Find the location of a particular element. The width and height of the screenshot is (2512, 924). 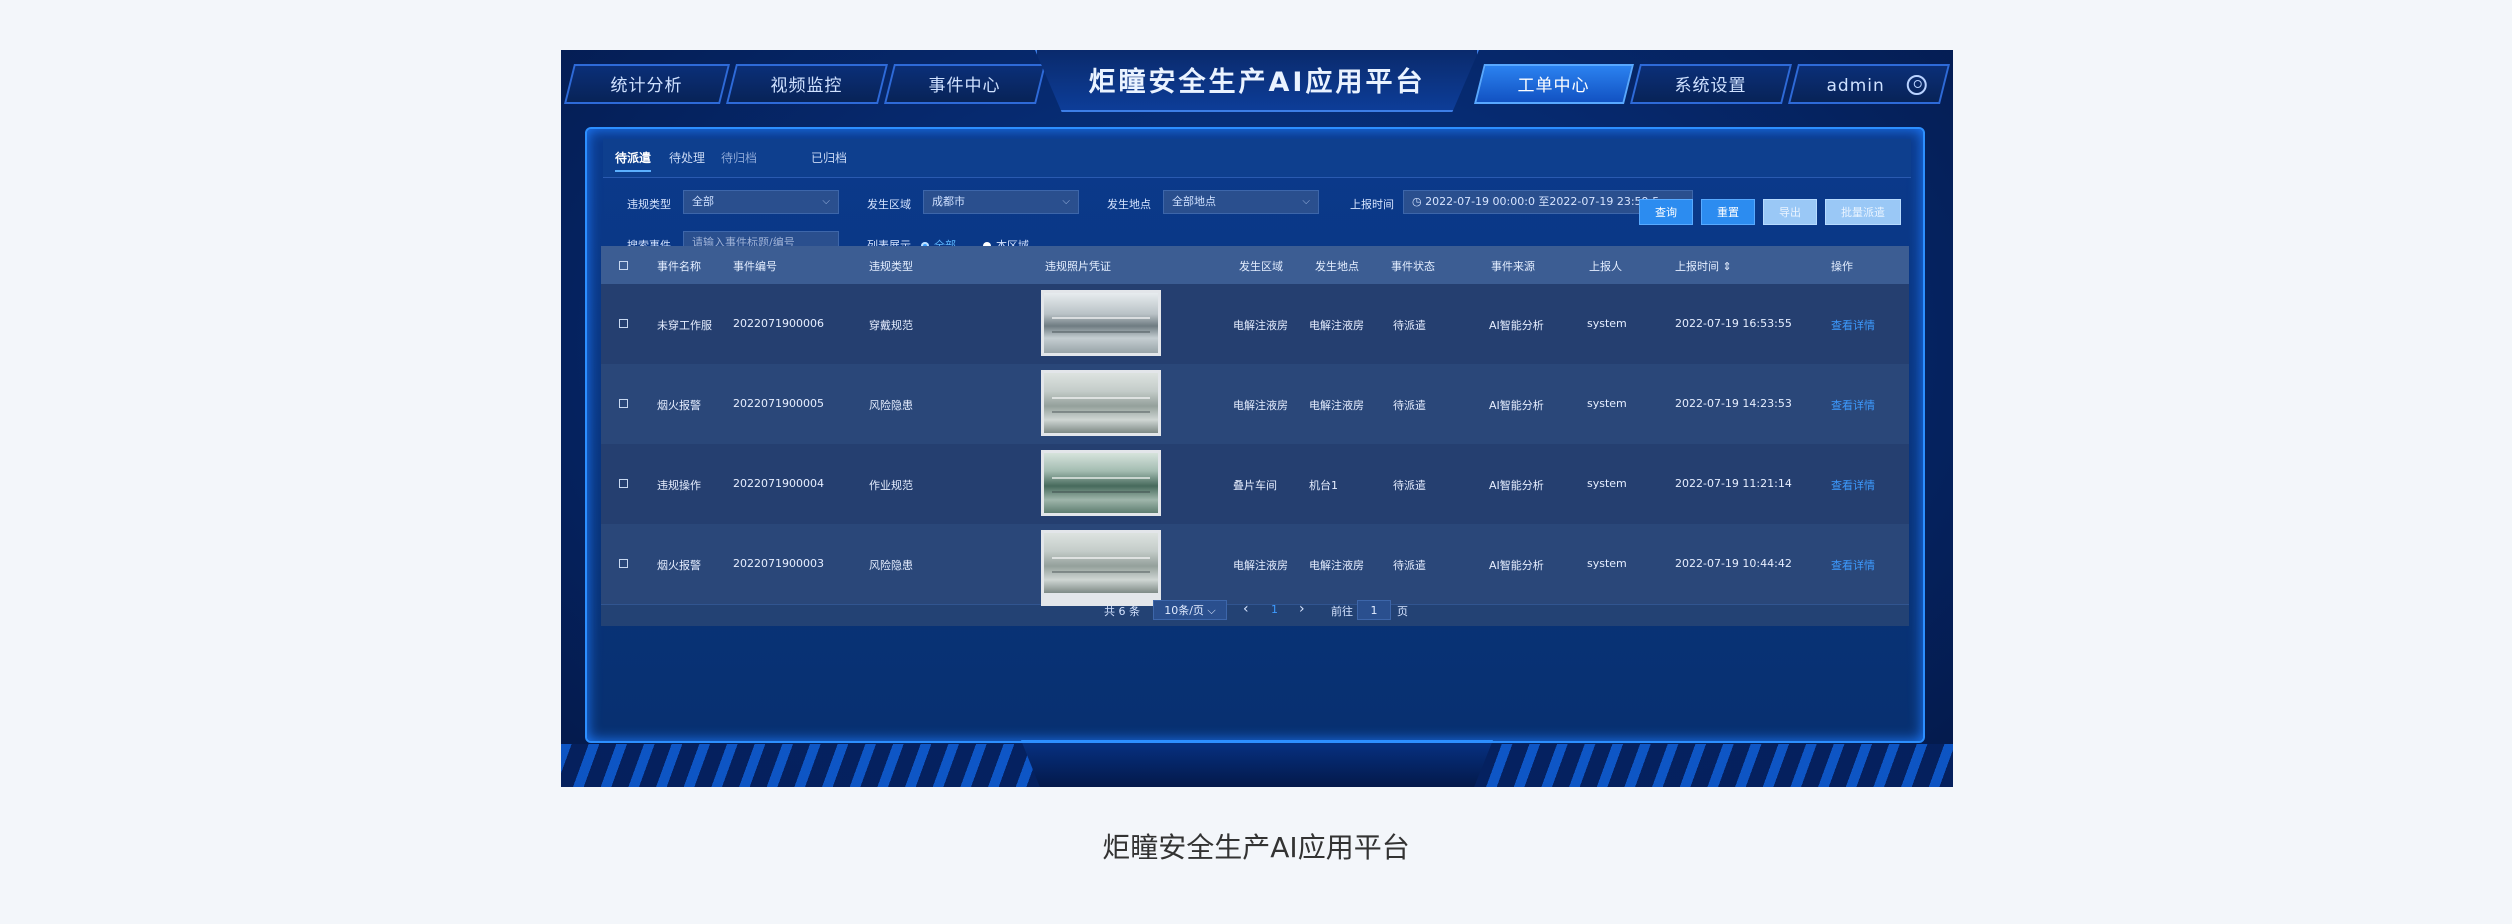

subtab-archived: 已归档 is located at coordinates (829, 157).